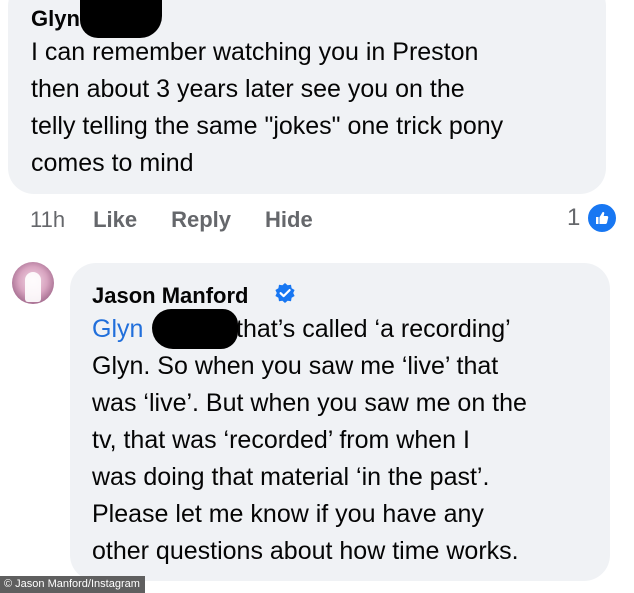 Image resolution: width=634 pixels, height=593 pixels. Describe the element at coordinates (309, 403) in the screenshot. I see `comment-line: was ‘live’. But when you saw me on the` at that location.